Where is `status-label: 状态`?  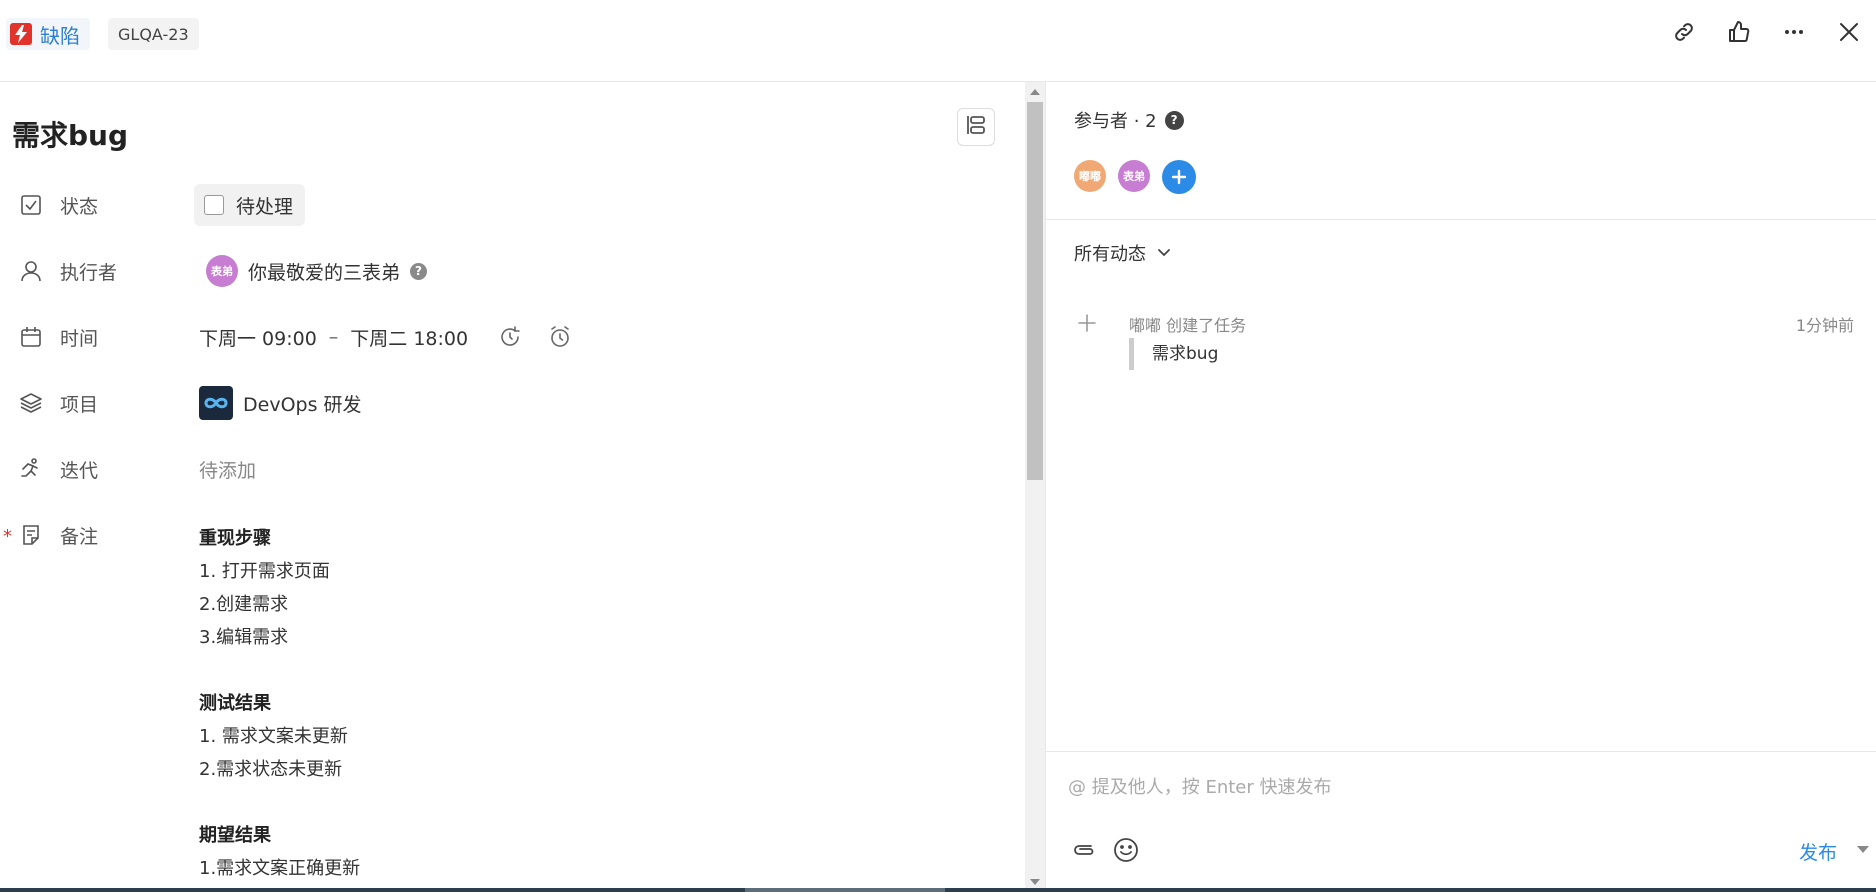 status-label: 状态 is located at coordinates (58, 205).